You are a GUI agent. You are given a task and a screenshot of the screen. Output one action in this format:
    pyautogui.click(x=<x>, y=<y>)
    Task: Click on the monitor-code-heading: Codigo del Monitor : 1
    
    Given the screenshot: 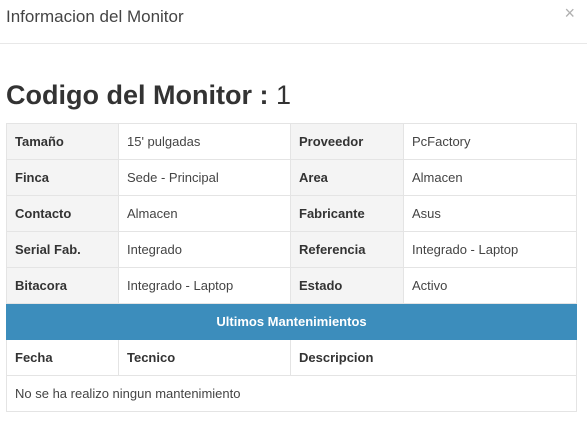 What is the action you would take?
    pyautogui.click(x=148, y=95)
    